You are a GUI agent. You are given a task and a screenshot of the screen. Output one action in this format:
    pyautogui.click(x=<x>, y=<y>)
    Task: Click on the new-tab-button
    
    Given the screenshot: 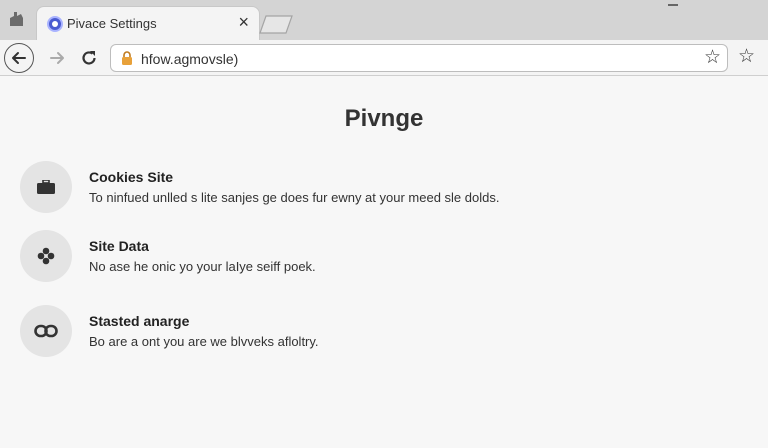 What is the action you would take?
    pyautogui.click(x=276, y=24)
    